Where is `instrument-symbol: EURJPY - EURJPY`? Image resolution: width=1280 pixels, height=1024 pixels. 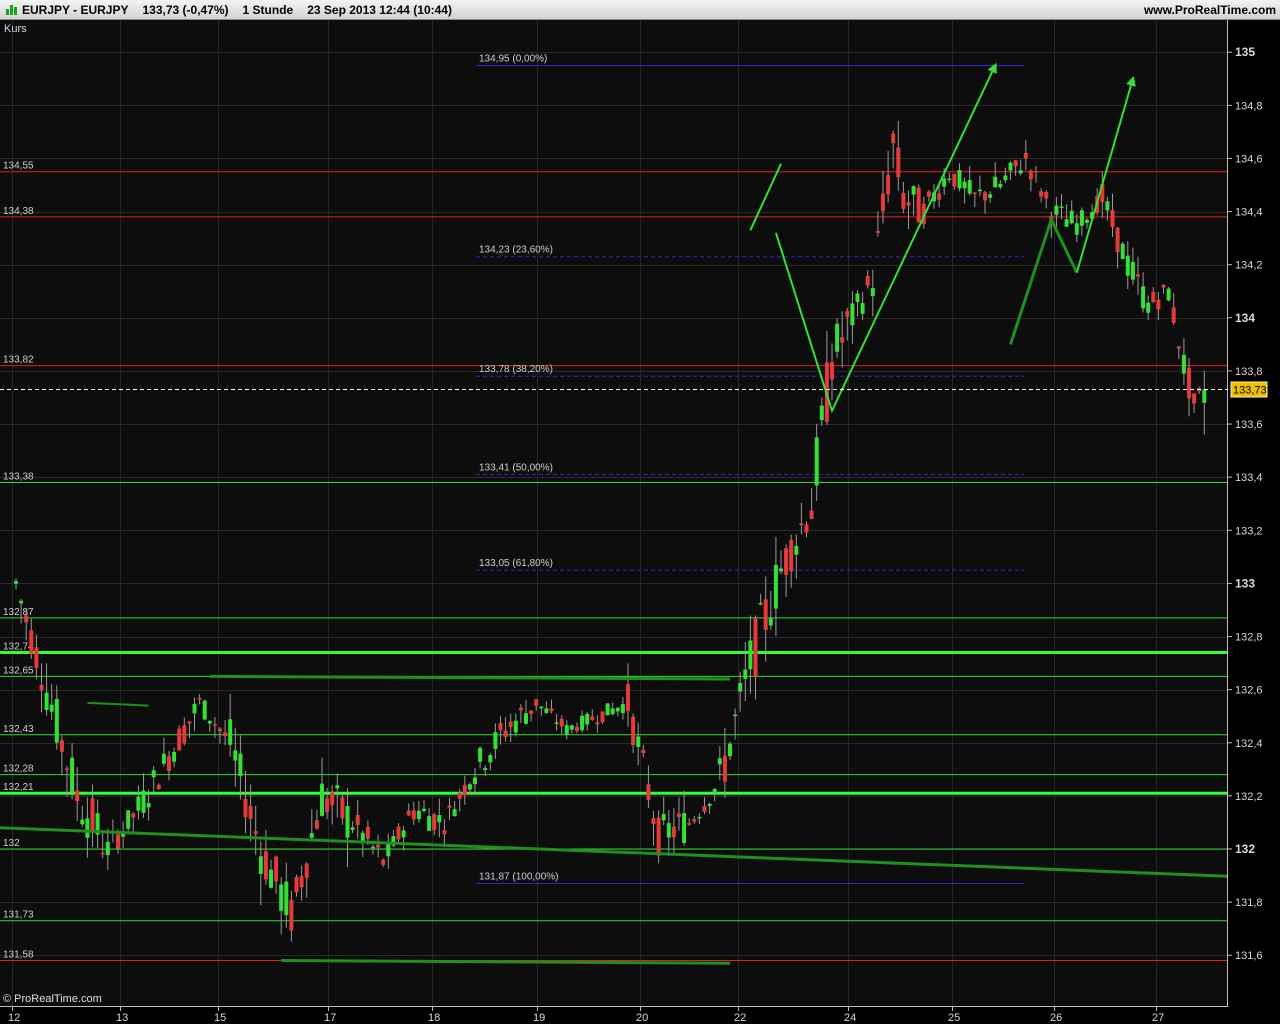
instrument-symbol: EURJPY - EURJPY is located at coordinates (75, 10).